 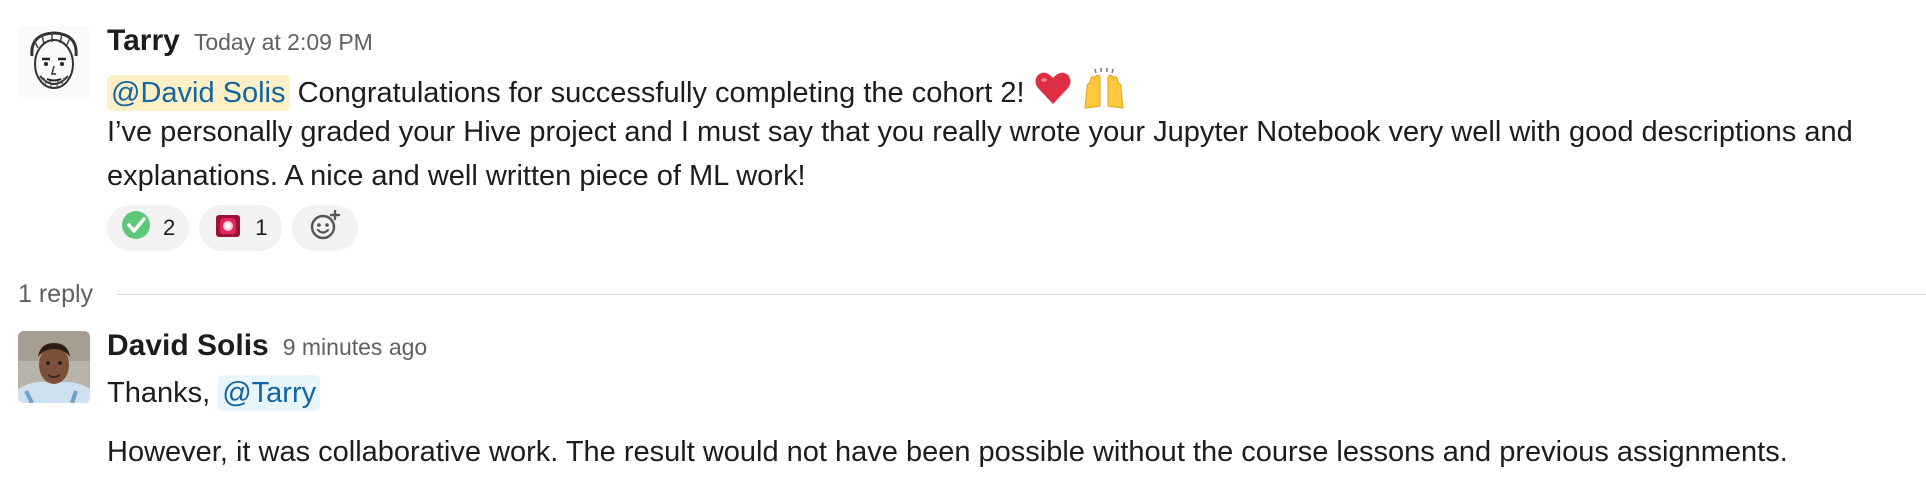 I want to click on check-mark-icon, so click(x=136, y=228).